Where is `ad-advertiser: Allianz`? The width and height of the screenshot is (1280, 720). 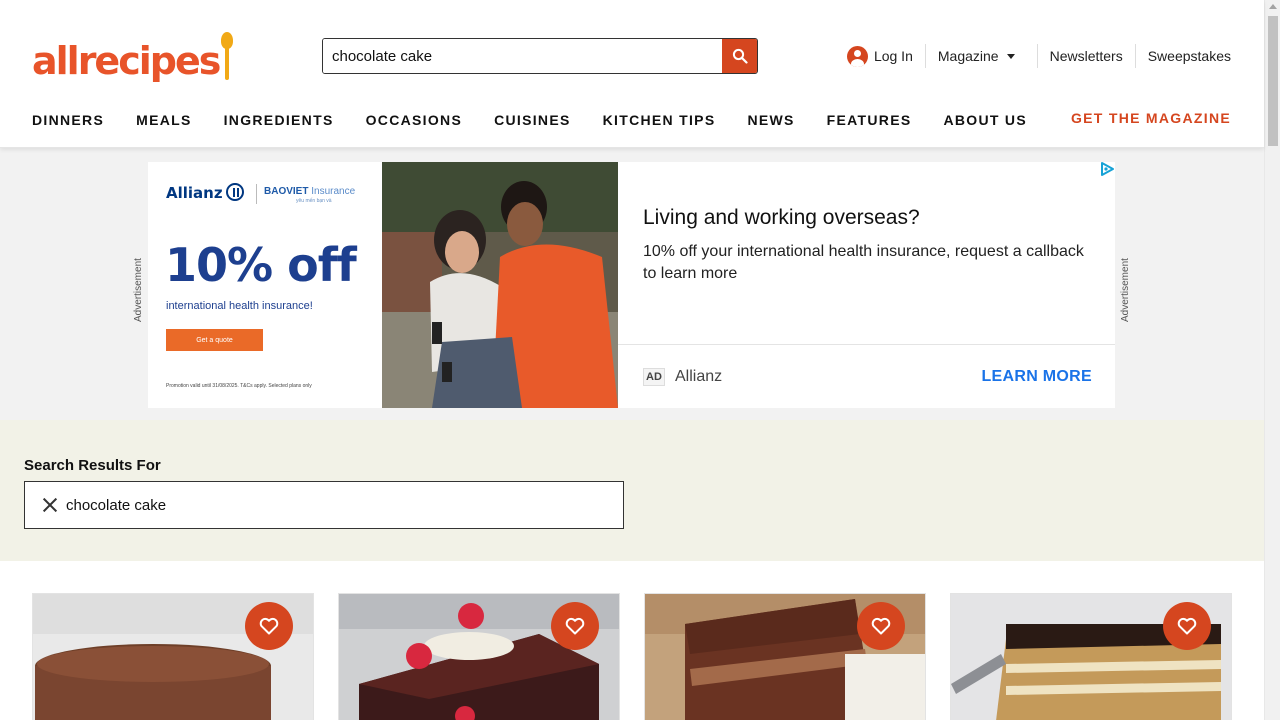
ad-advertiser: Allianz is located at coordinates (699, 376).